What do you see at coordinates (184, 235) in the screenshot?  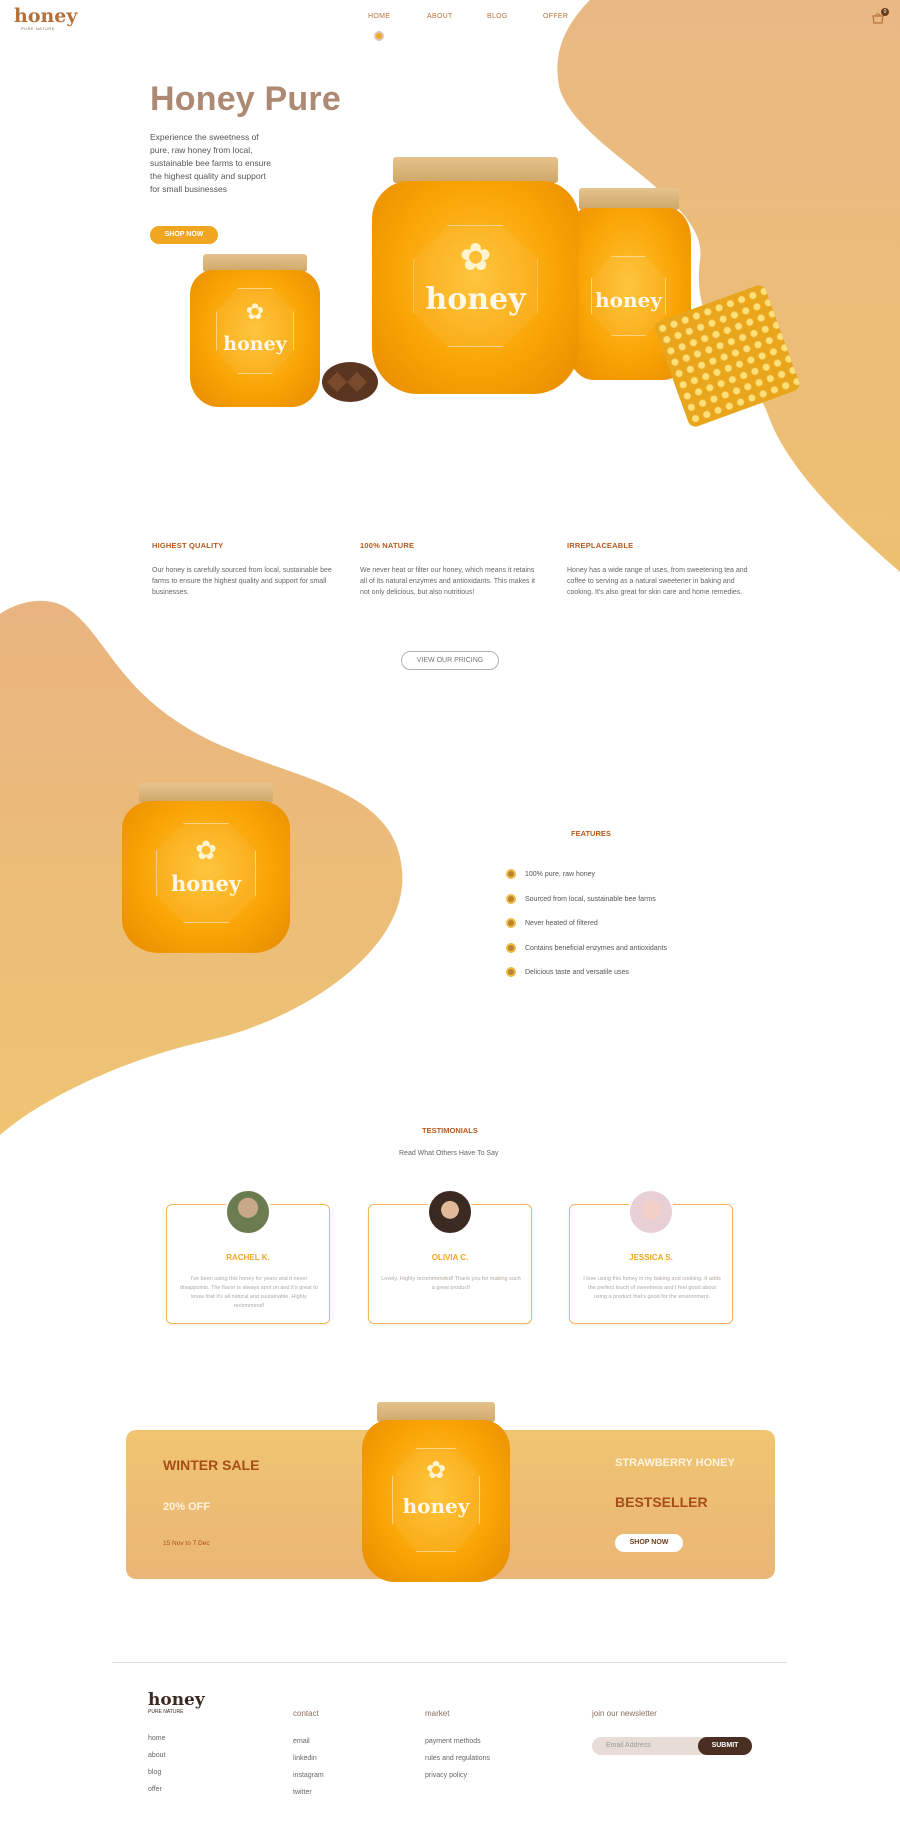 I see `hero-shop-now-button: SHOP NOW` at bounding box center [184, 235].